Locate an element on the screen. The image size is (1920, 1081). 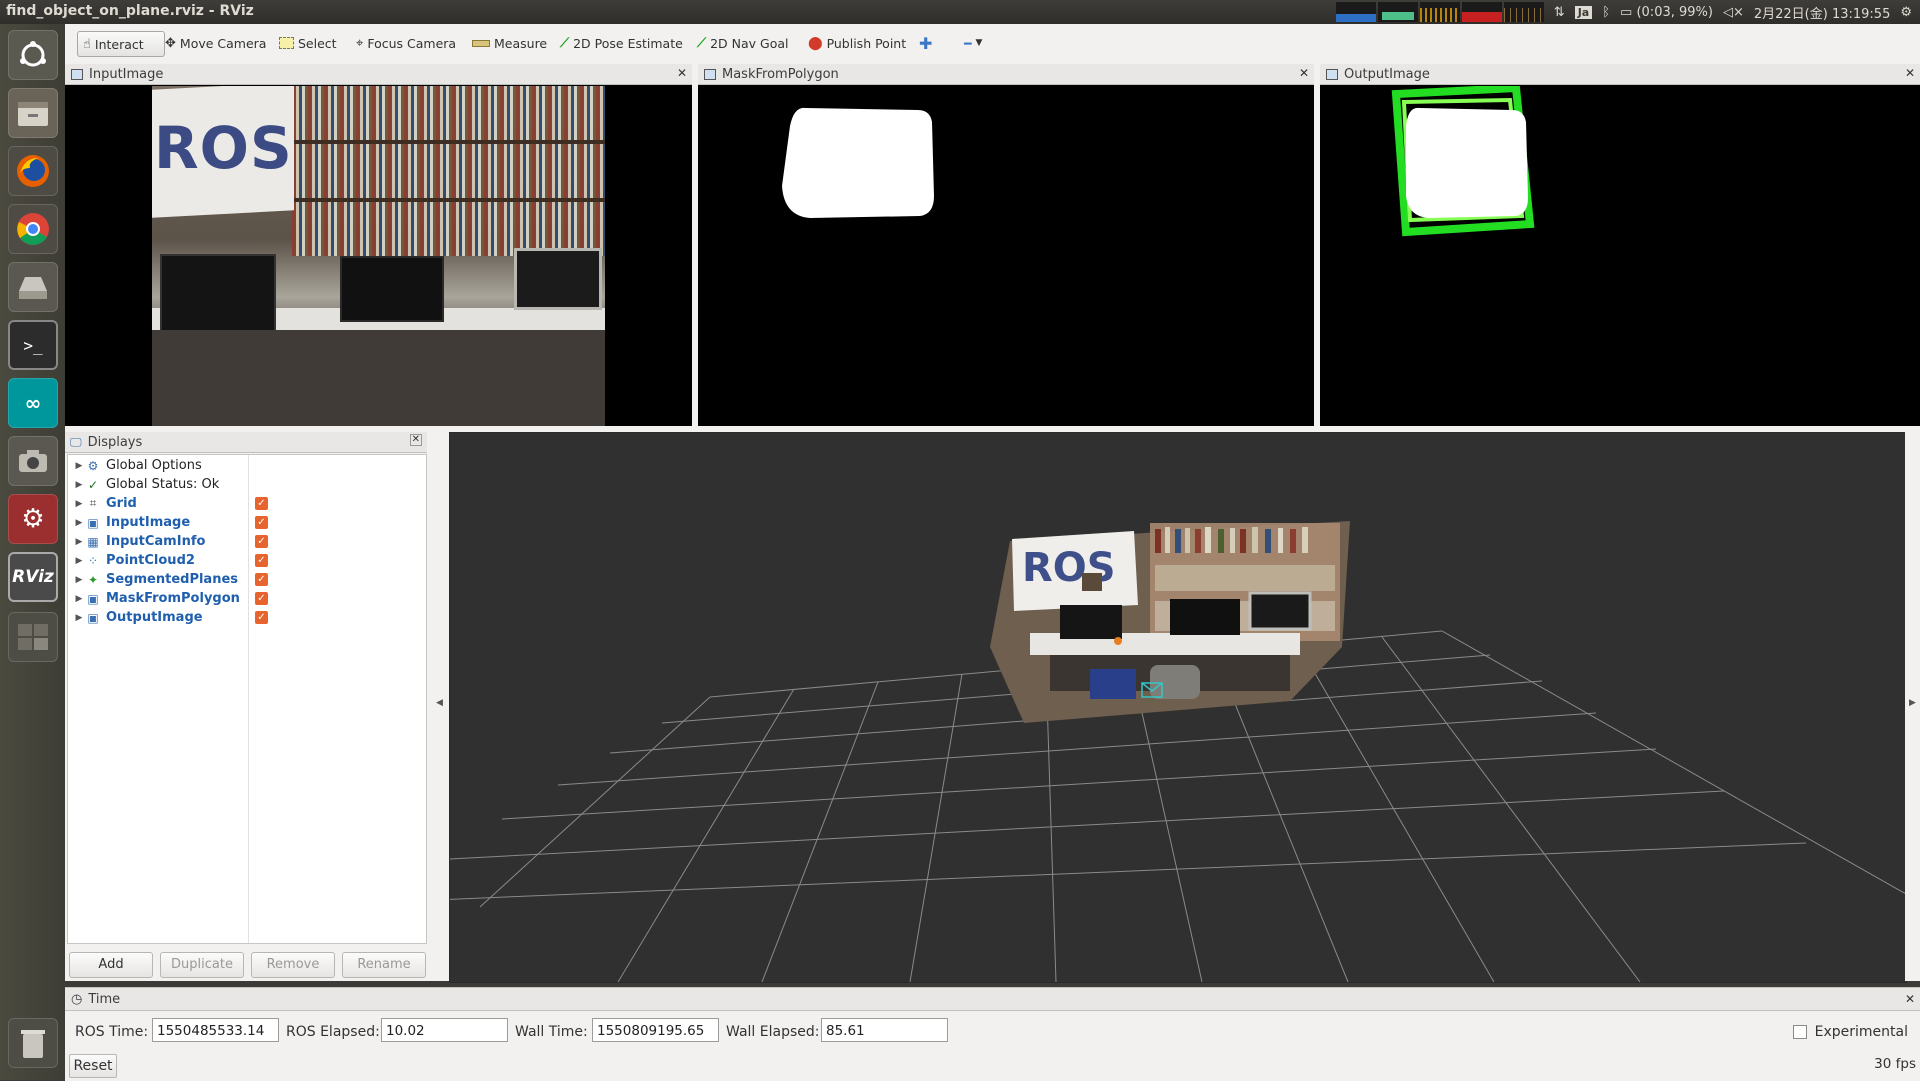
battery-indicator: ▭ (0:03, 99%) is located at coordinates (1666, 12).